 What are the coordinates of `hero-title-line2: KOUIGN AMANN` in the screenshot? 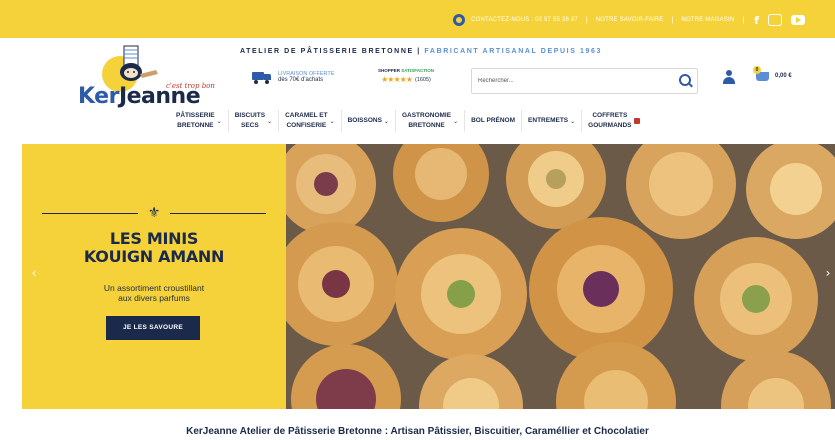 It's located at (154, 256).